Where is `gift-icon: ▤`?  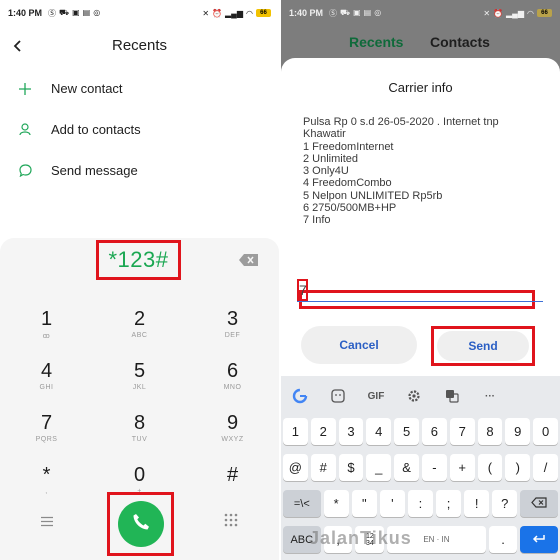
gift-icon: ▤ is located at coordinates (86, 12).